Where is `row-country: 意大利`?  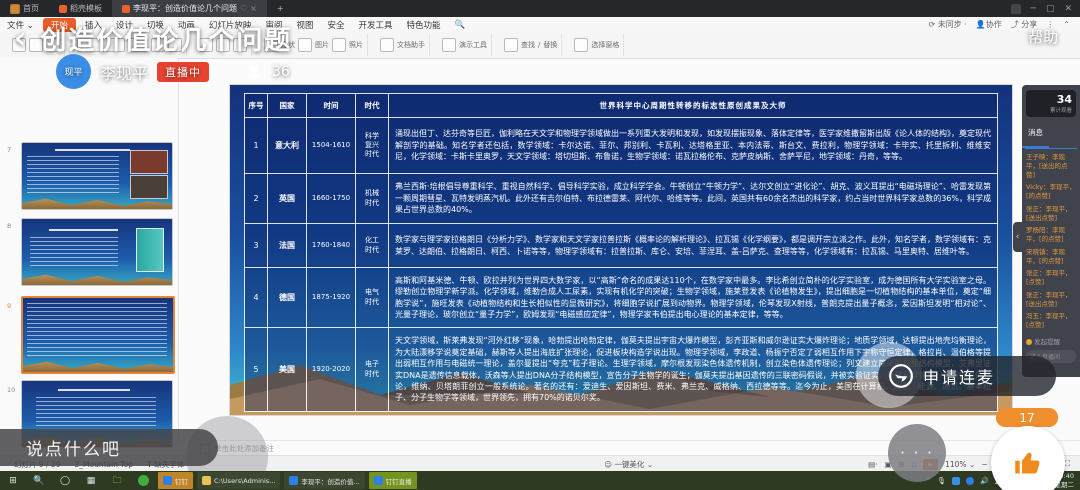 row-country: 意大利 is located at coordinates (287, 145).